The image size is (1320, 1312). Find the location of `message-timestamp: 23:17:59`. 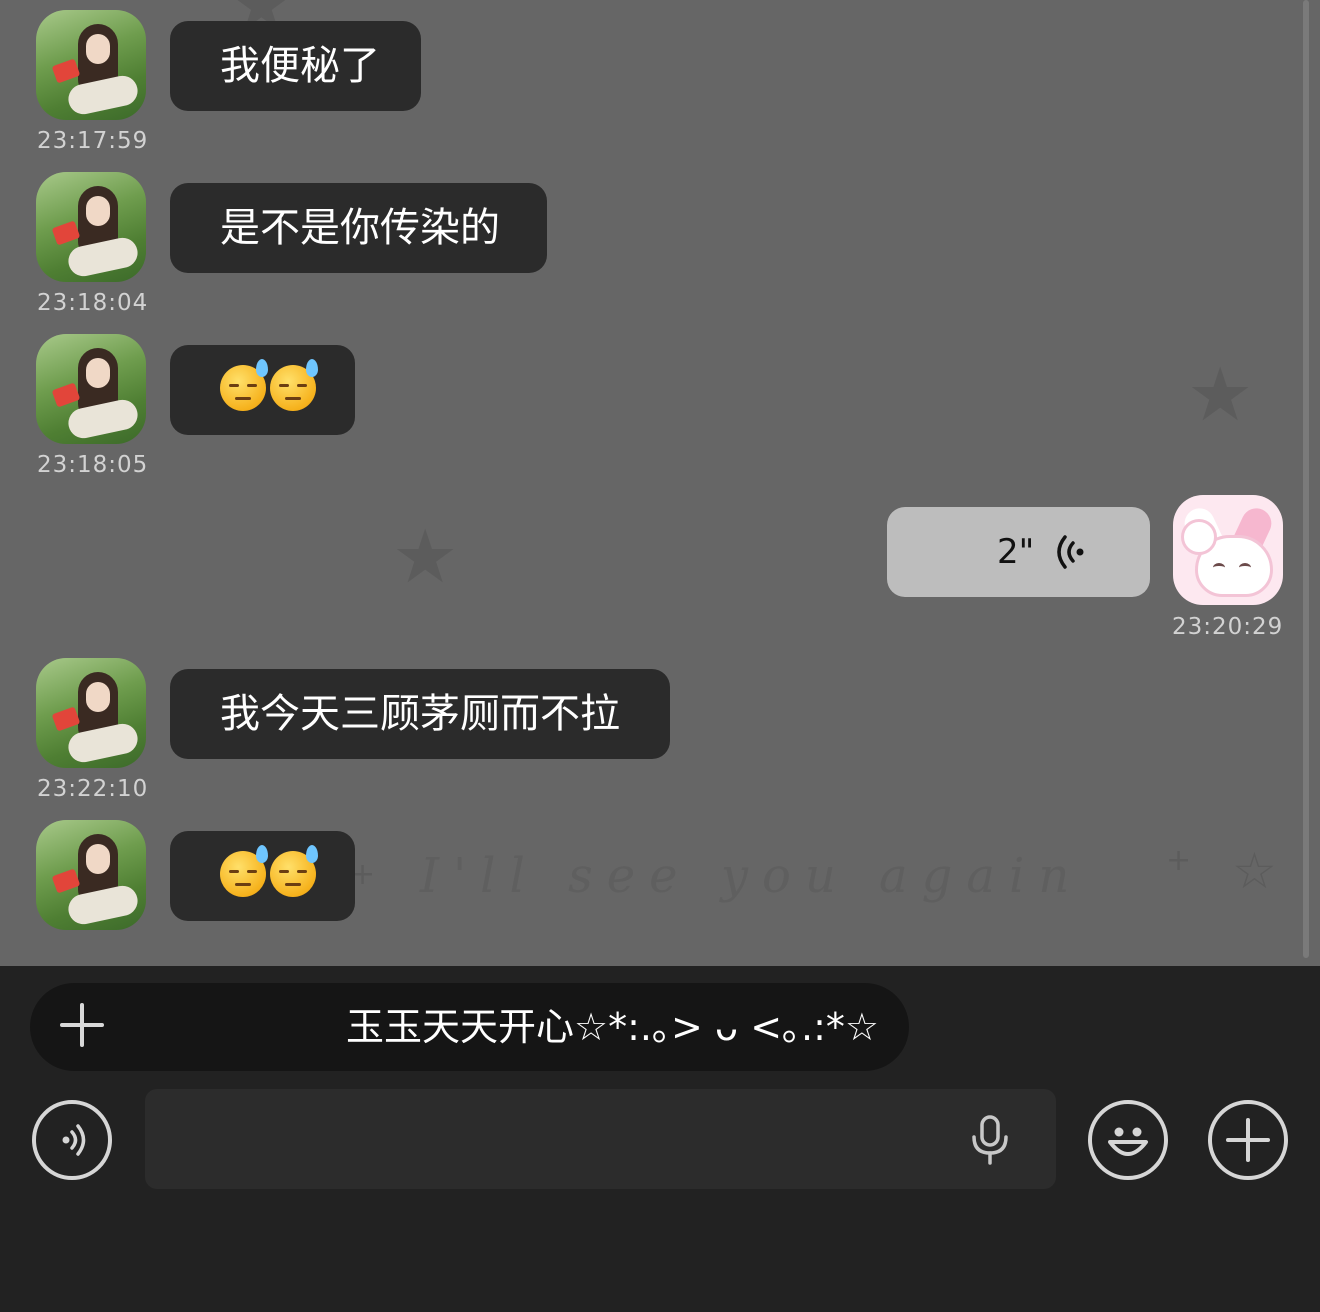

message-timestamp: 23:17:59 is located at coordinates (93, 141).